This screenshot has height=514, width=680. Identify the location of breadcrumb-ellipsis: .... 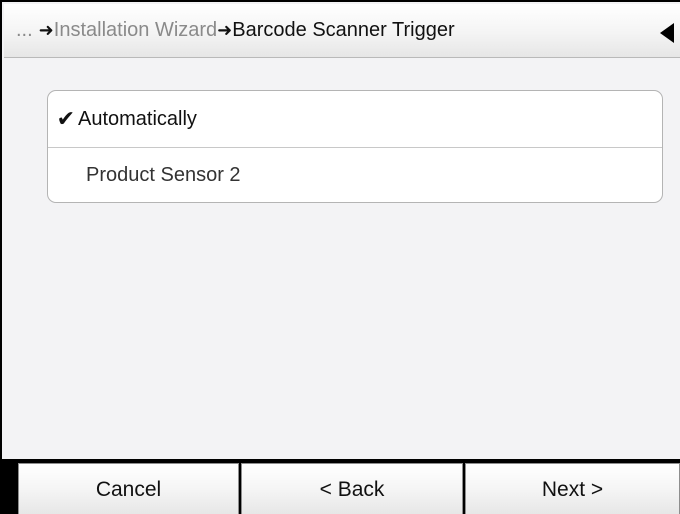
(24, 30).